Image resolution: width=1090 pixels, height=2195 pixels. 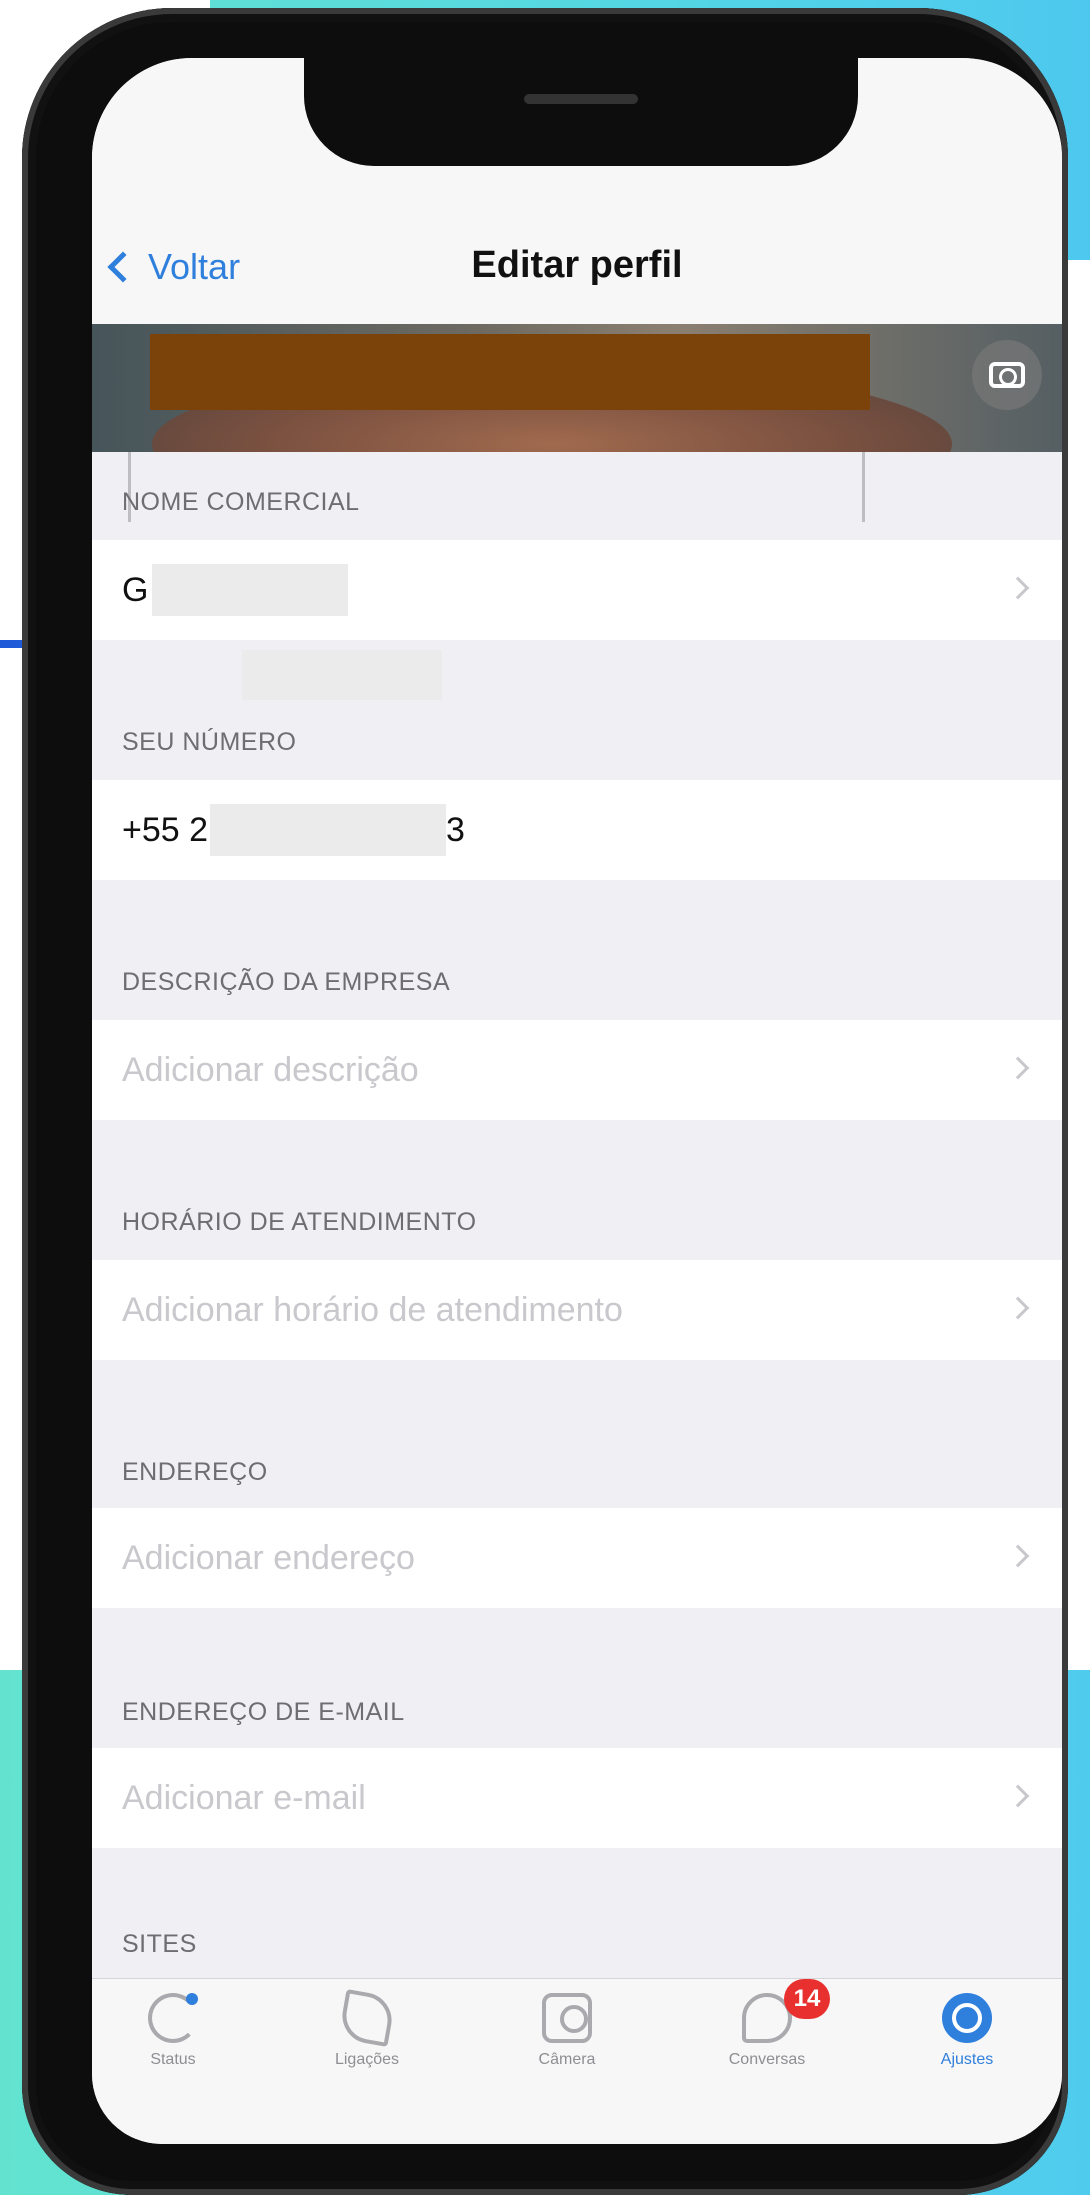 I want to click on section-header-seu-numero: SEU NÚMERO, so click(x=209, y=742).